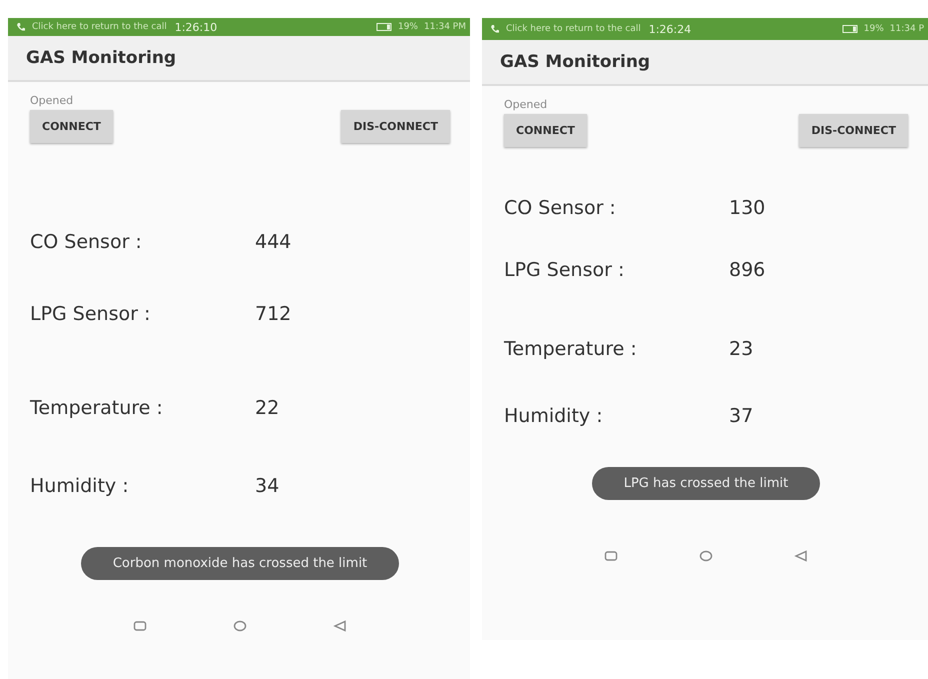 This screenshot has height=679, width=928. What do you see at coordinates (273, 314) in the screenshot?
I see `sensor-value: 712` at bounding box center [273, 314].